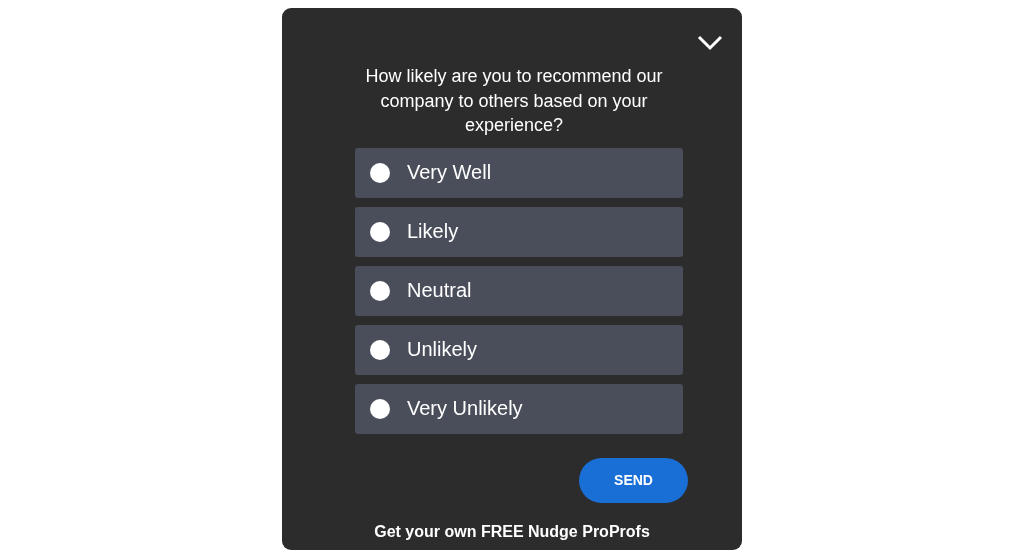 Image resolution: width=1024 pixels, height=558 pixels. I want to click on option-label: Very Unlikely, so click(465, 408).